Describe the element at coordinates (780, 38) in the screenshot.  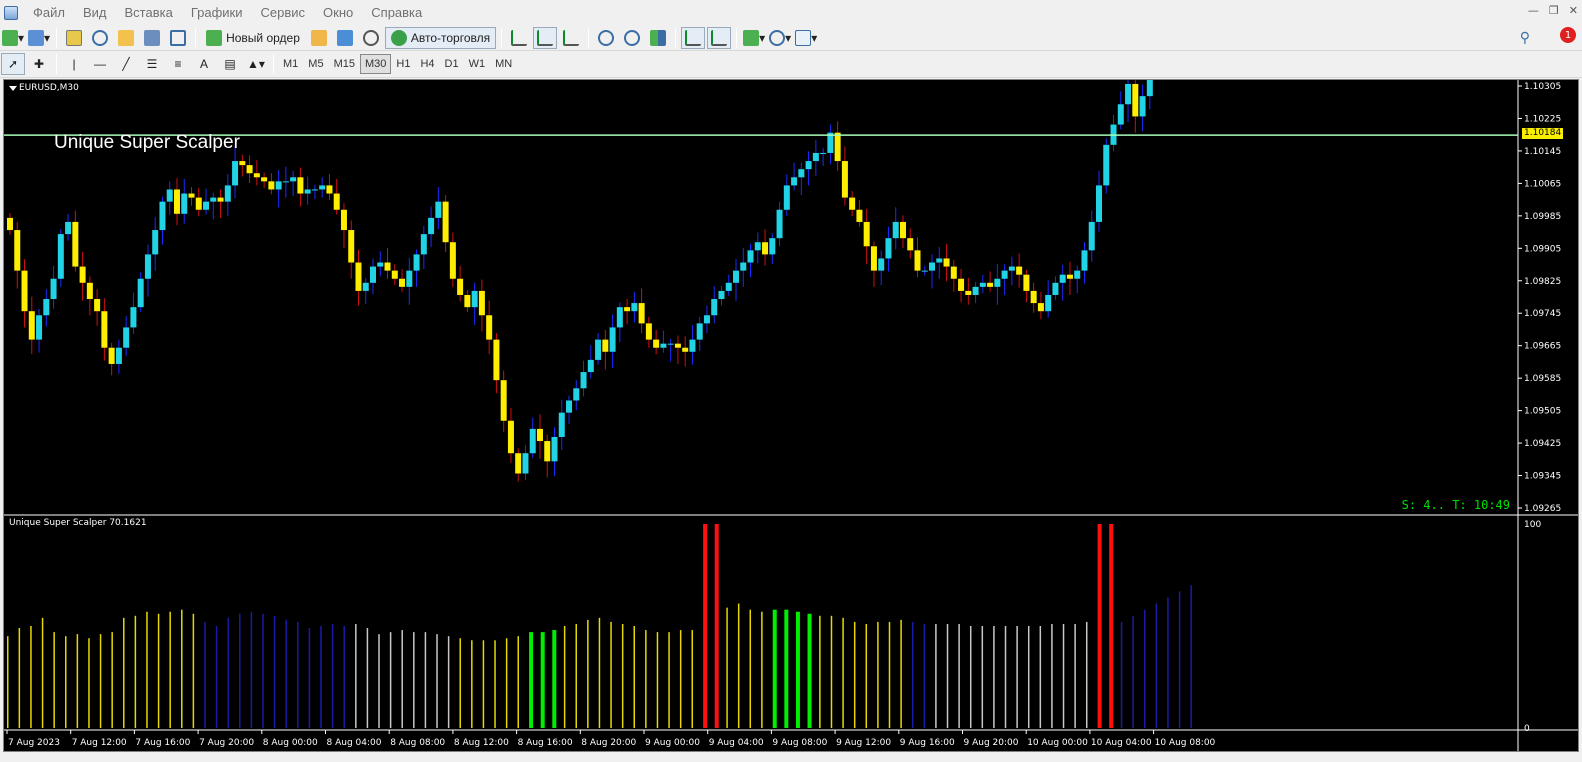
I see `periods-button: ▾` at that location.